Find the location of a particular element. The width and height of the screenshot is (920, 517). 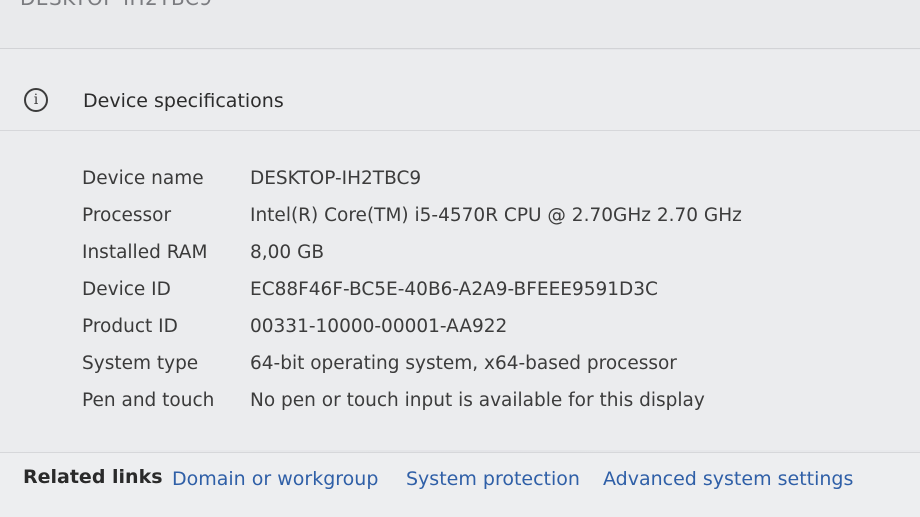

spec-value: EC88F46F-BC5E-40B6-A2A9-BFEEE9591D3C is located at coordinates (454, 289).